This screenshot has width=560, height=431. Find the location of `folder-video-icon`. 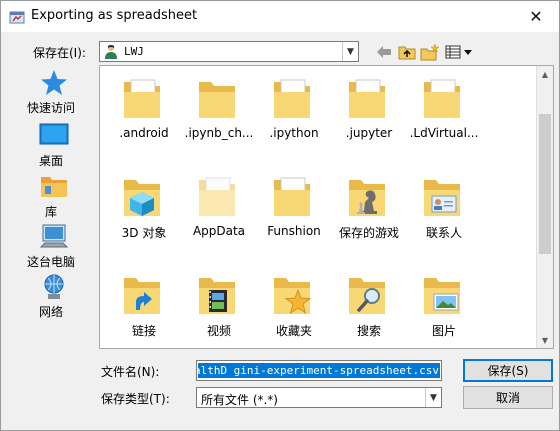

folder-video-icon is located at coordinates (217, 296).